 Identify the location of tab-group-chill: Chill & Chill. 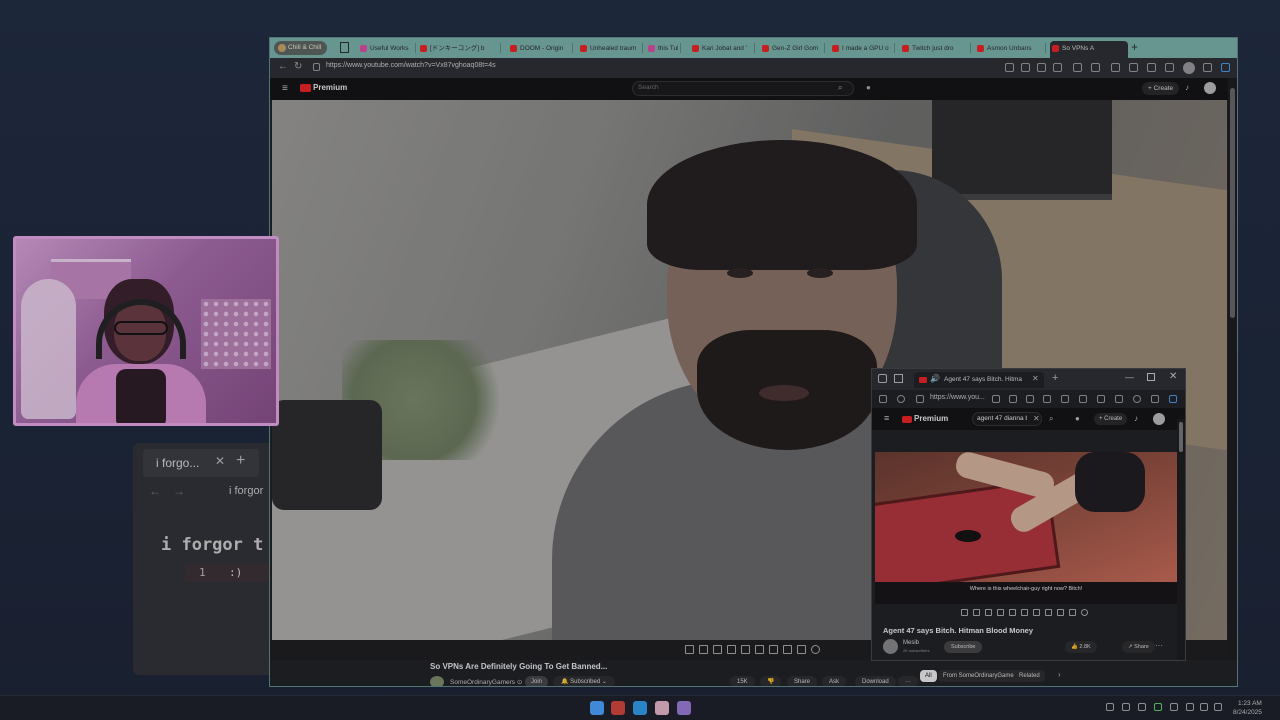
(301, 48).